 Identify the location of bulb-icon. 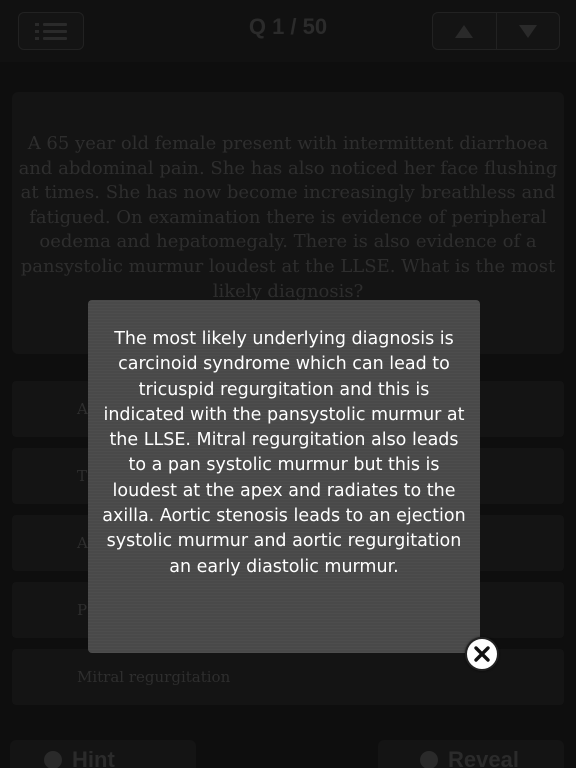
(53, 759).